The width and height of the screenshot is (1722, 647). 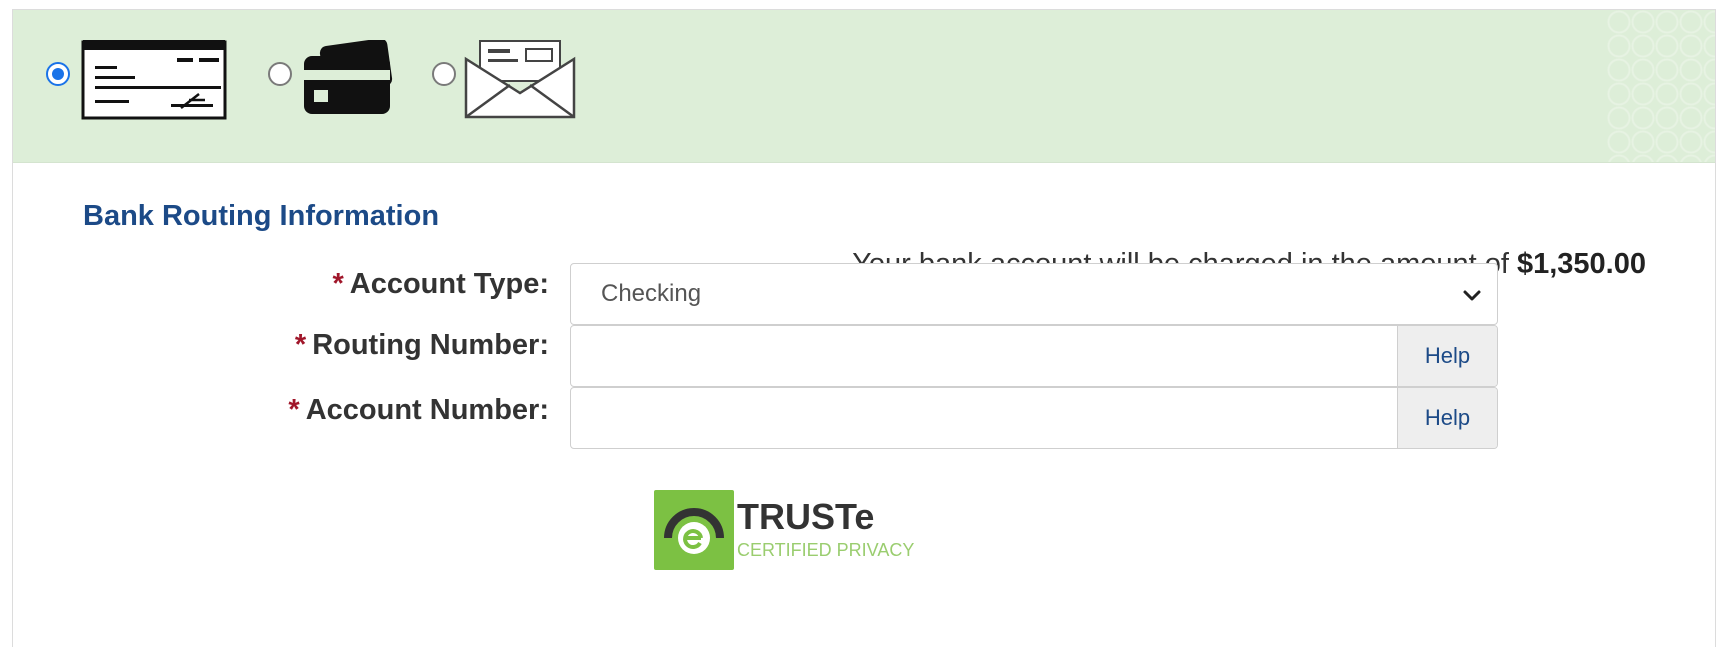 I want to click on account-type-select: Checking, so click(x=1034, y=294).